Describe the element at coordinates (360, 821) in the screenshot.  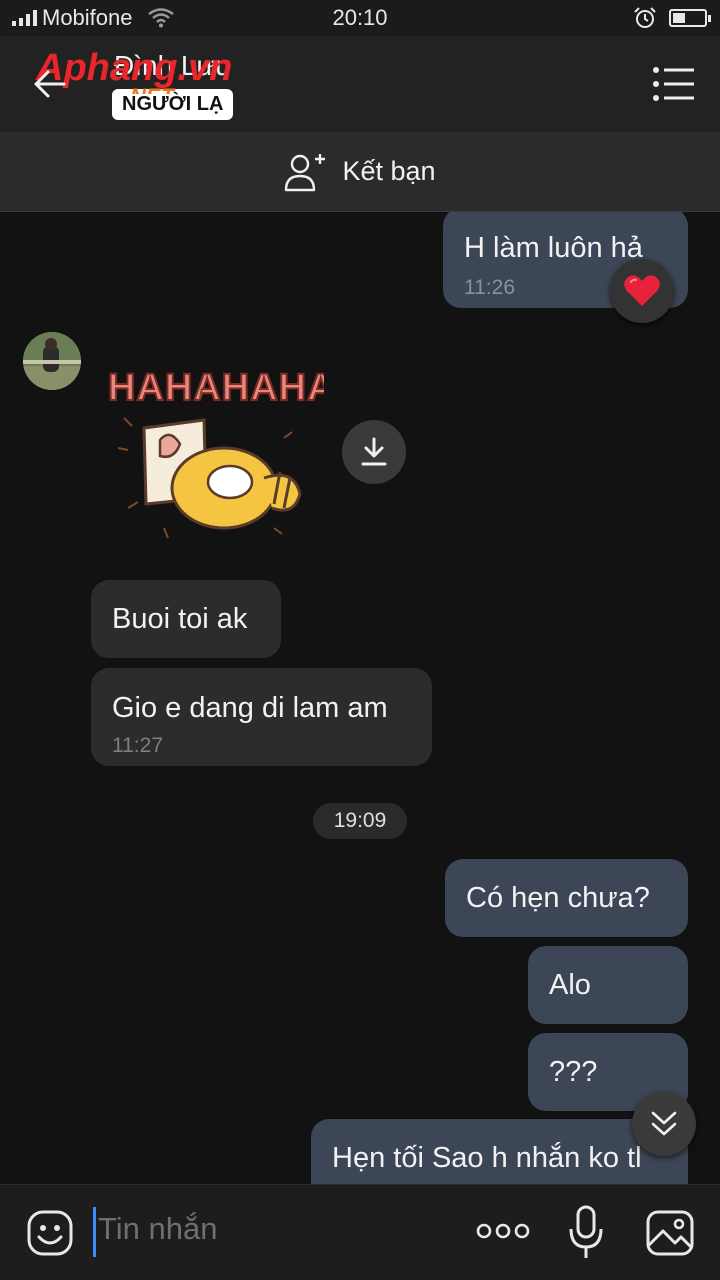
I see `time-divider: 19:09` at that location.